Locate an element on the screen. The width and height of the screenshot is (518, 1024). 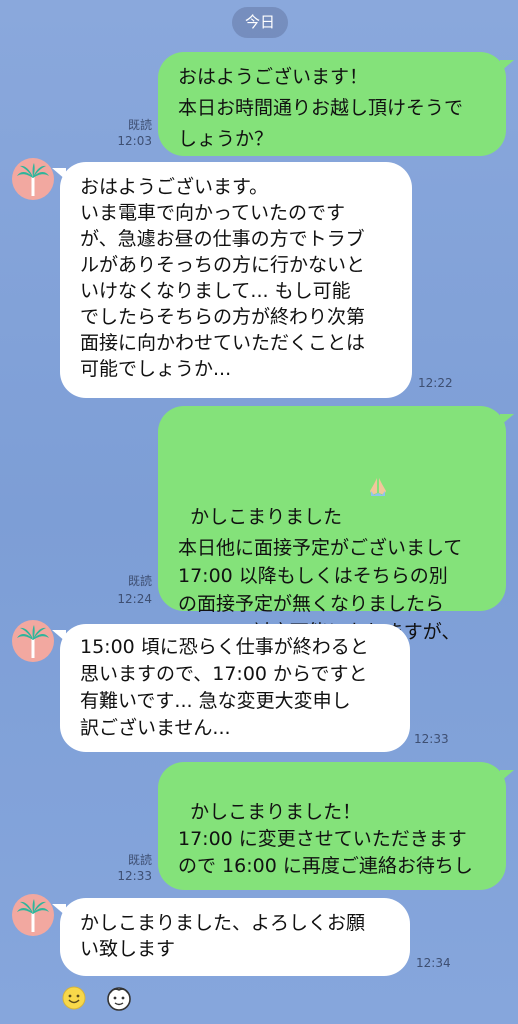
message-time: 12:24 is located at coordinates (134, 599).